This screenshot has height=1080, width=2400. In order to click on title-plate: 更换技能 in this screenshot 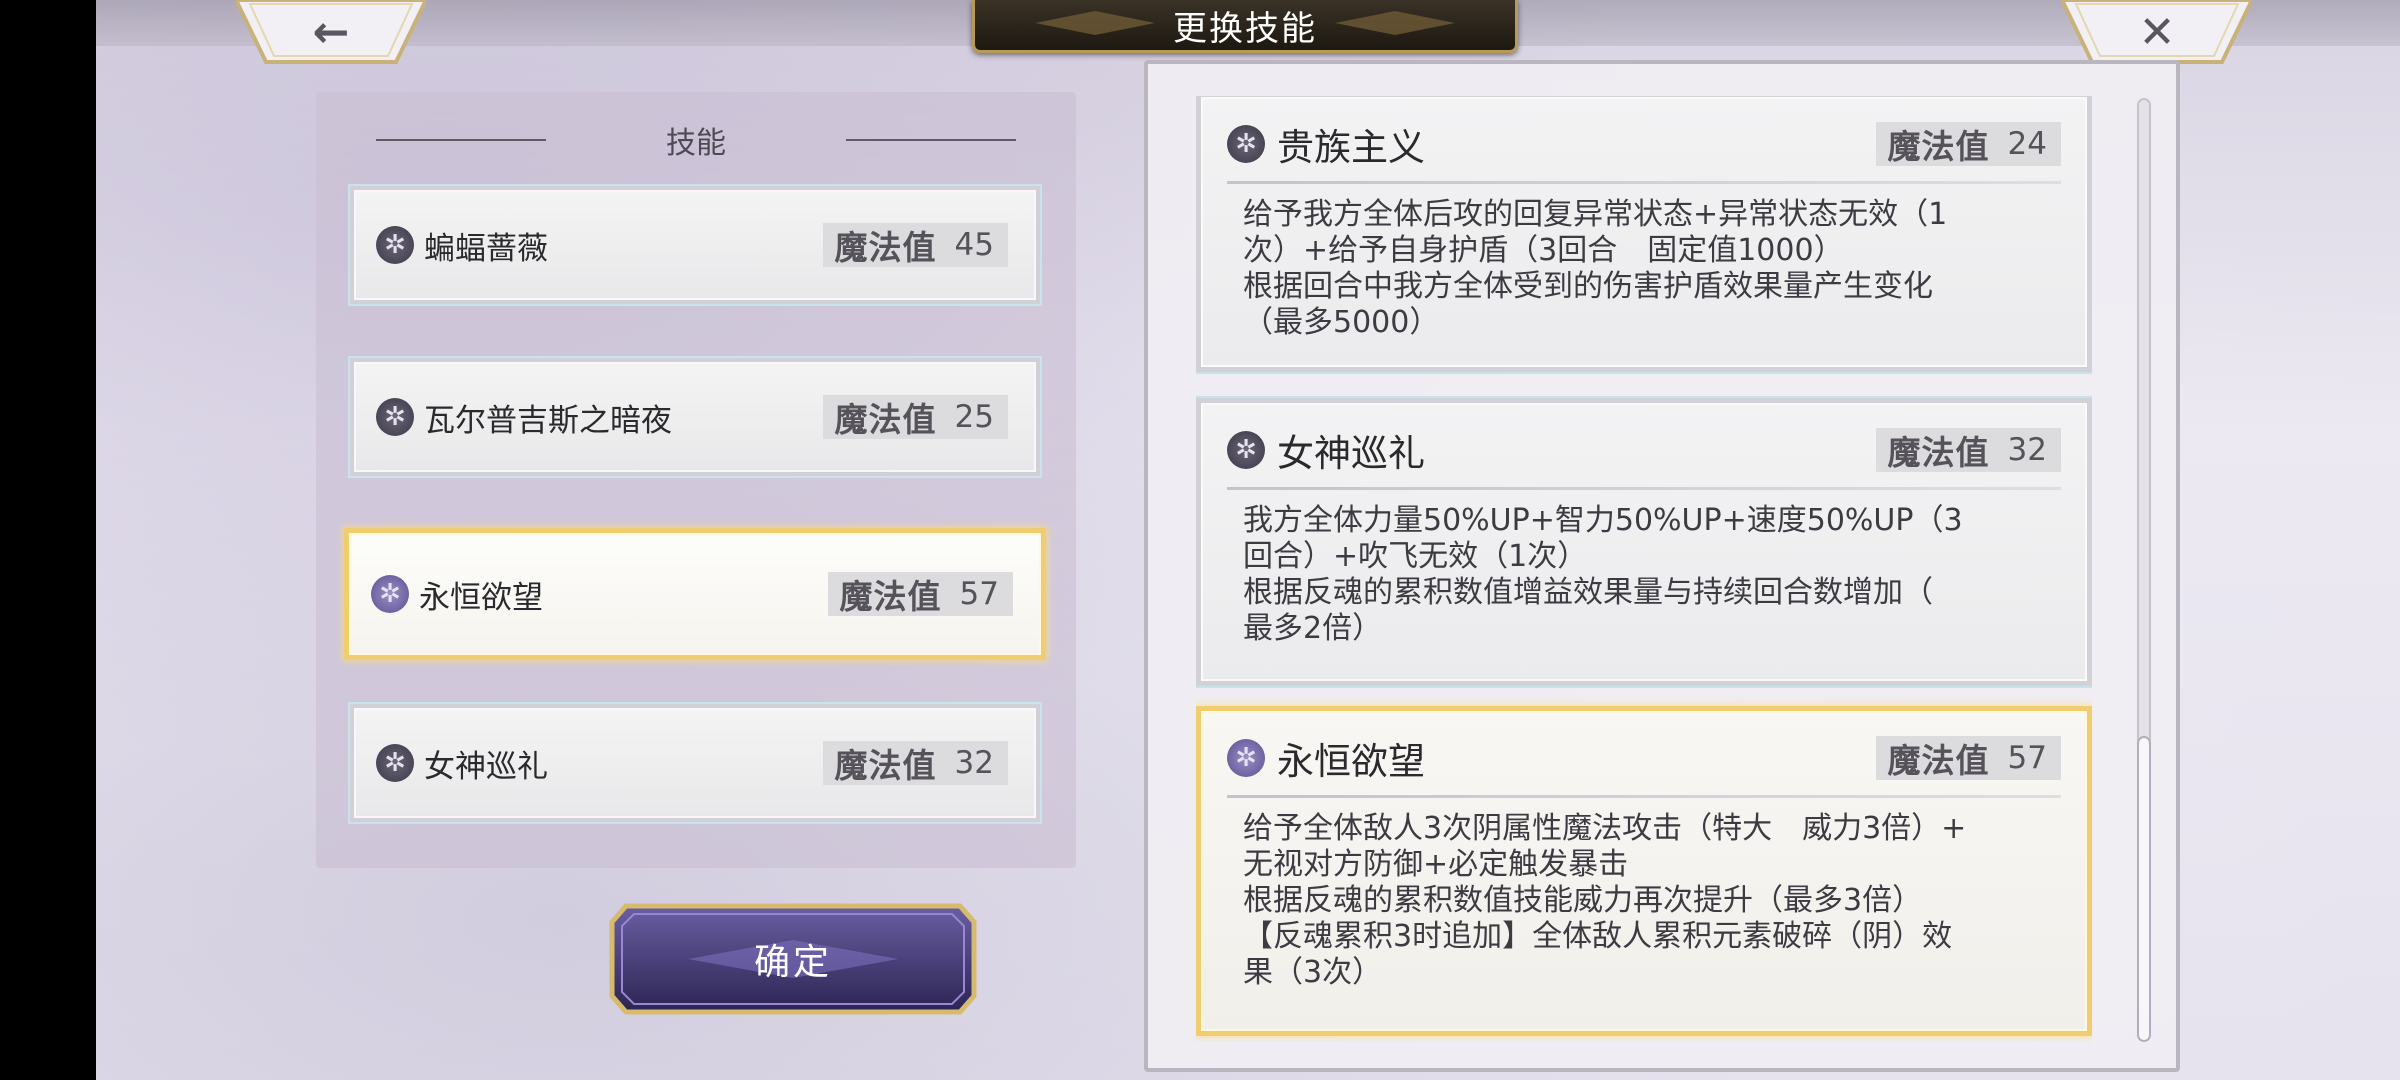, I will do `click(1245, 26)`.